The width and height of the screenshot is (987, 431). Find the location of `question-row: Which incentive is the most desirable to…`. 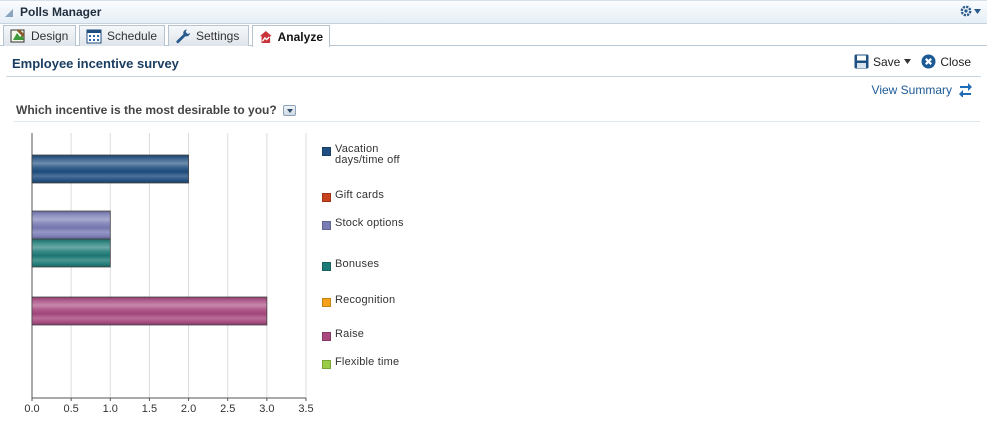

question-row: Which incentive is the most desirable to… is located at coordinates (156, 110).